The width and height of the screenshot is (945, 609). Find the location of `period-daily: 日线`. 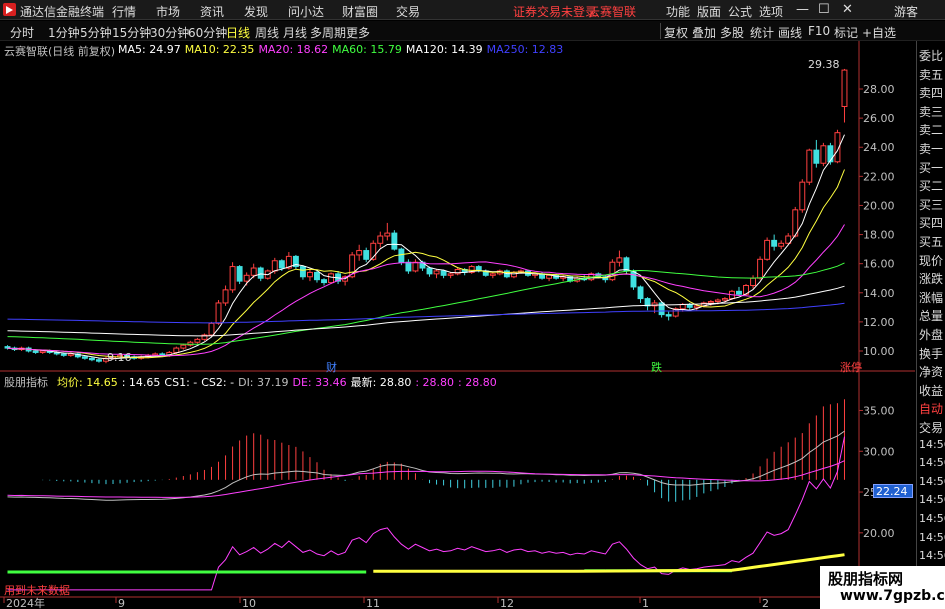

period-daily: 日线 is located at coordinates (238, 32).